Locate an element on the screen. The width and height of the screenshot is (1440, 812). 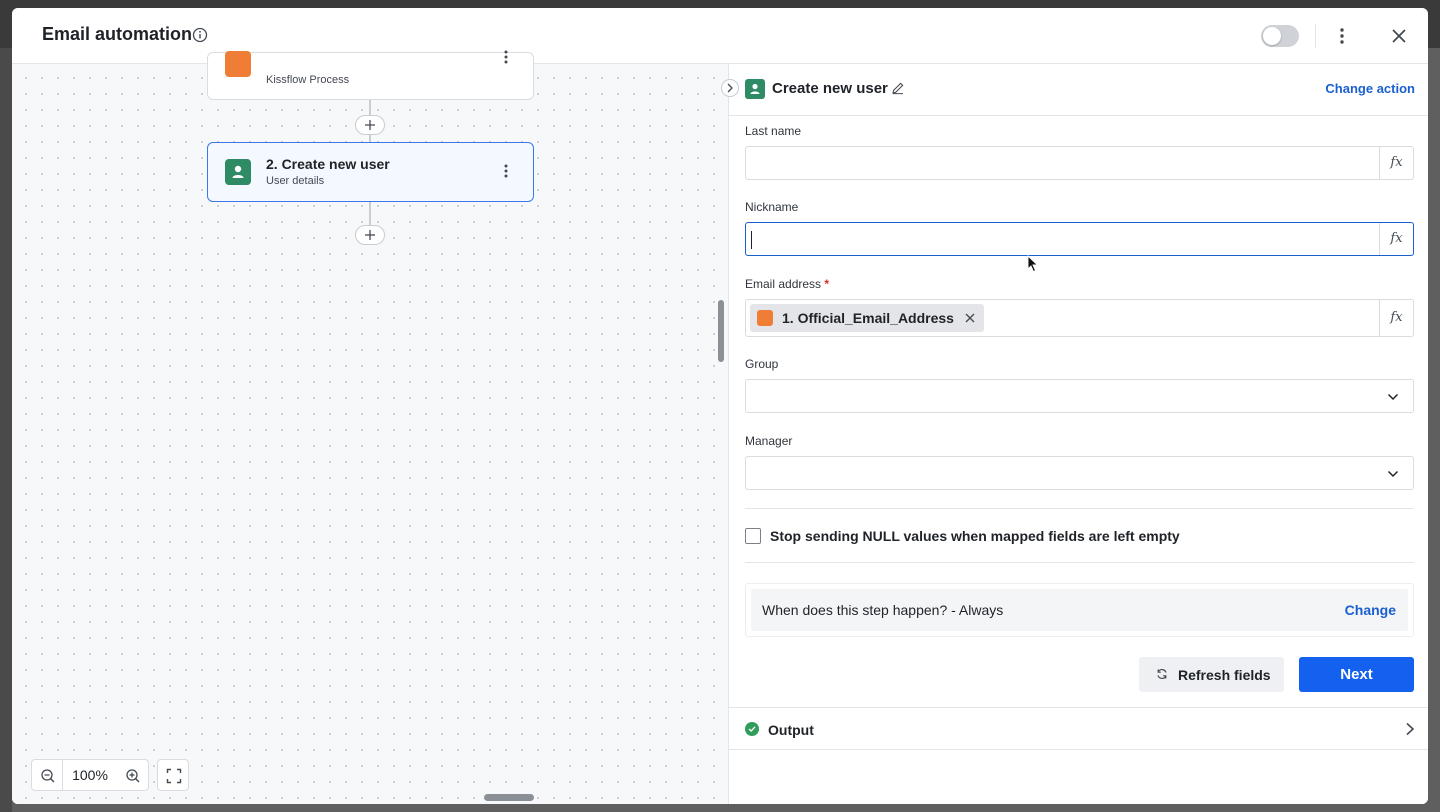
header-divider is located at coordinates (1315, 36).